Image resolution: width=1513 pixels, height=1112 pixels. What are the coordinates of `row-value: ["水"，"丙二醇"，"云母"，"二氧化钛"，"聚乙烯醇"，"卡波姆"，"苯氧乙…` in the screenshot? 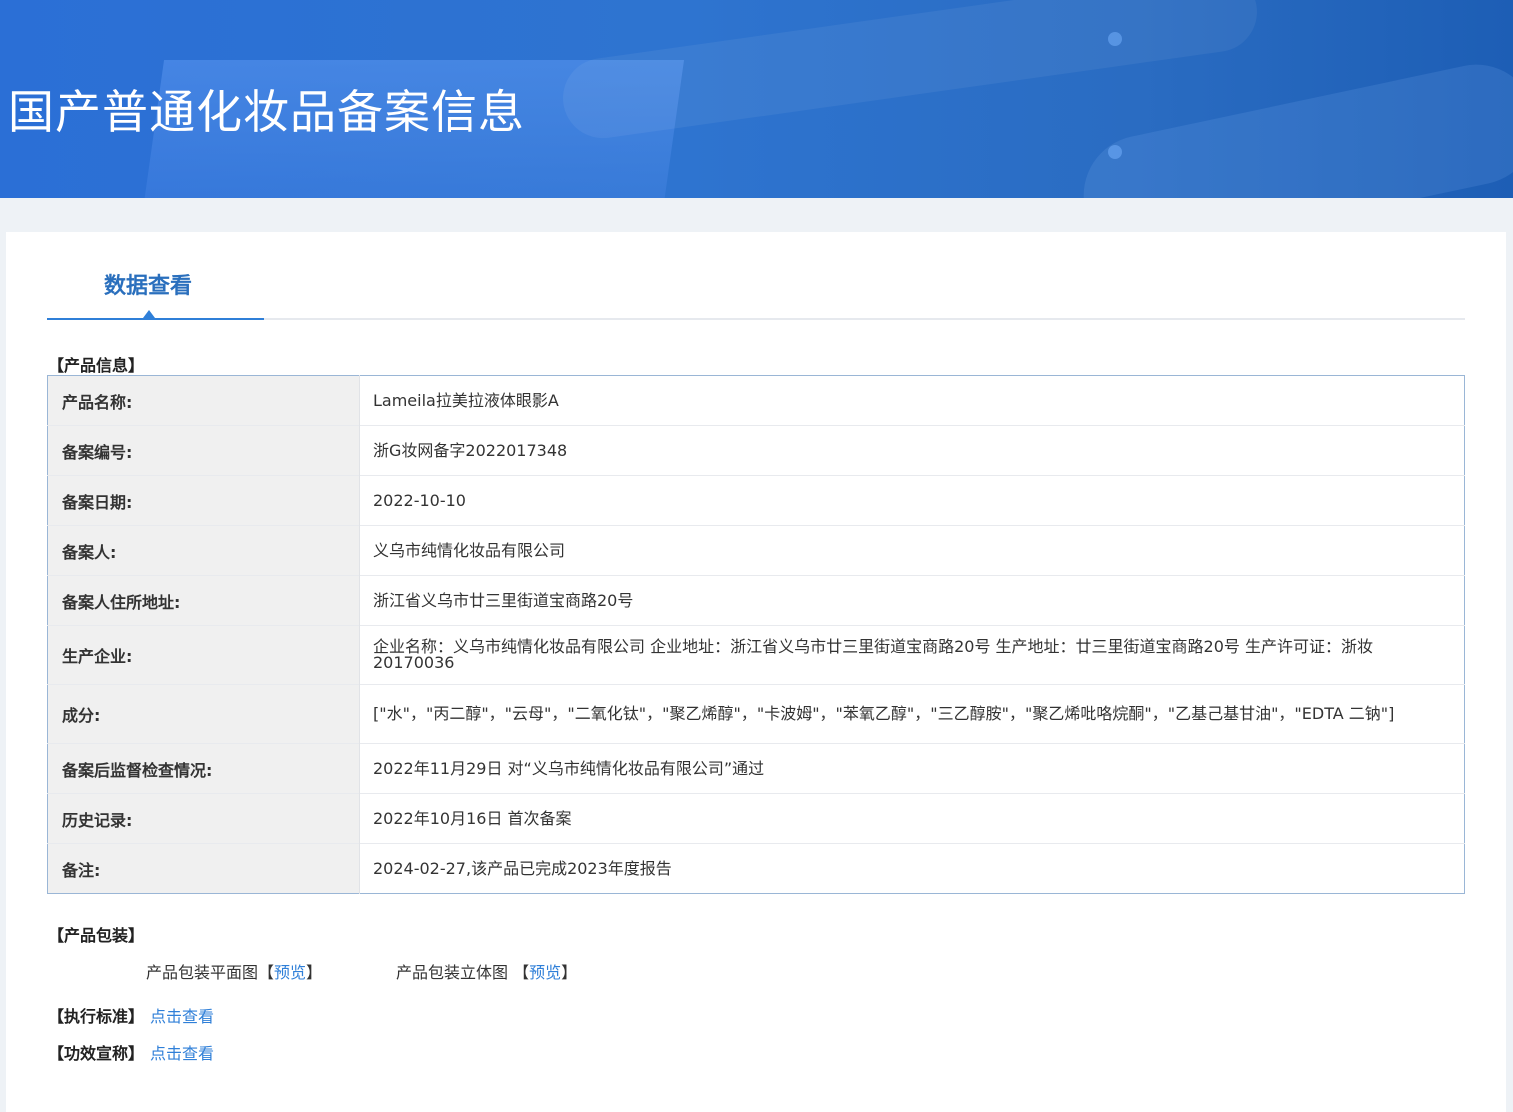 It's located at (912, 714).